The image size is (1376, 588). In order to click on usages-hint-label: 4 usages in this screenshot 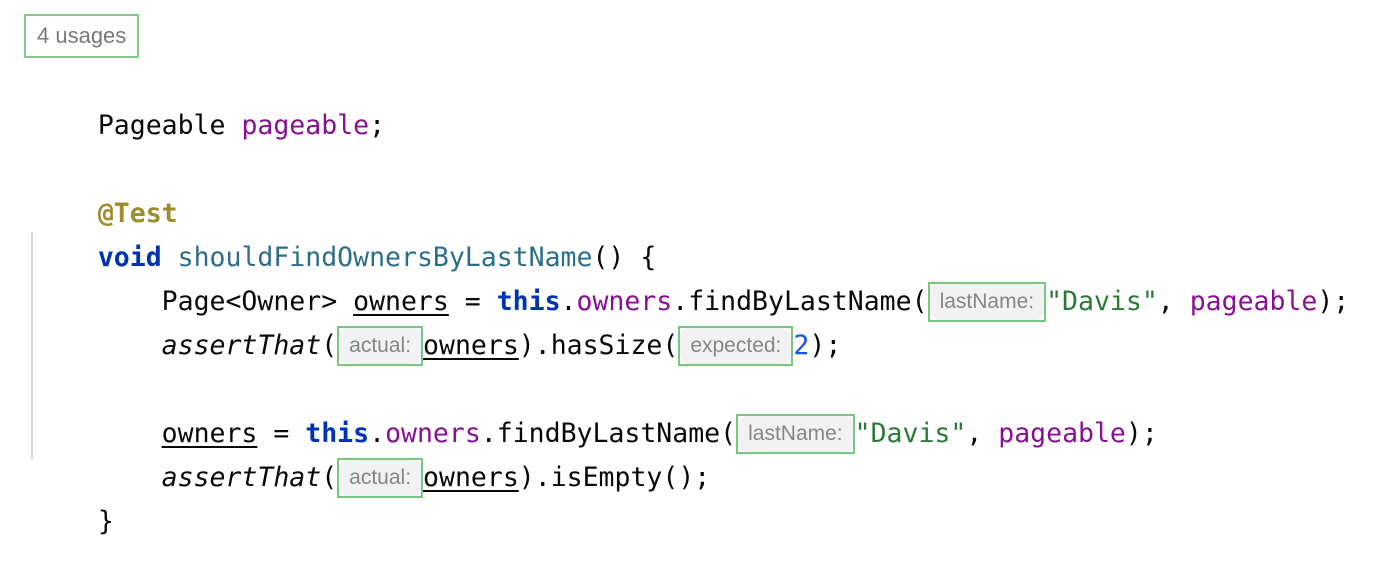, I will do `click(82, 35)`.